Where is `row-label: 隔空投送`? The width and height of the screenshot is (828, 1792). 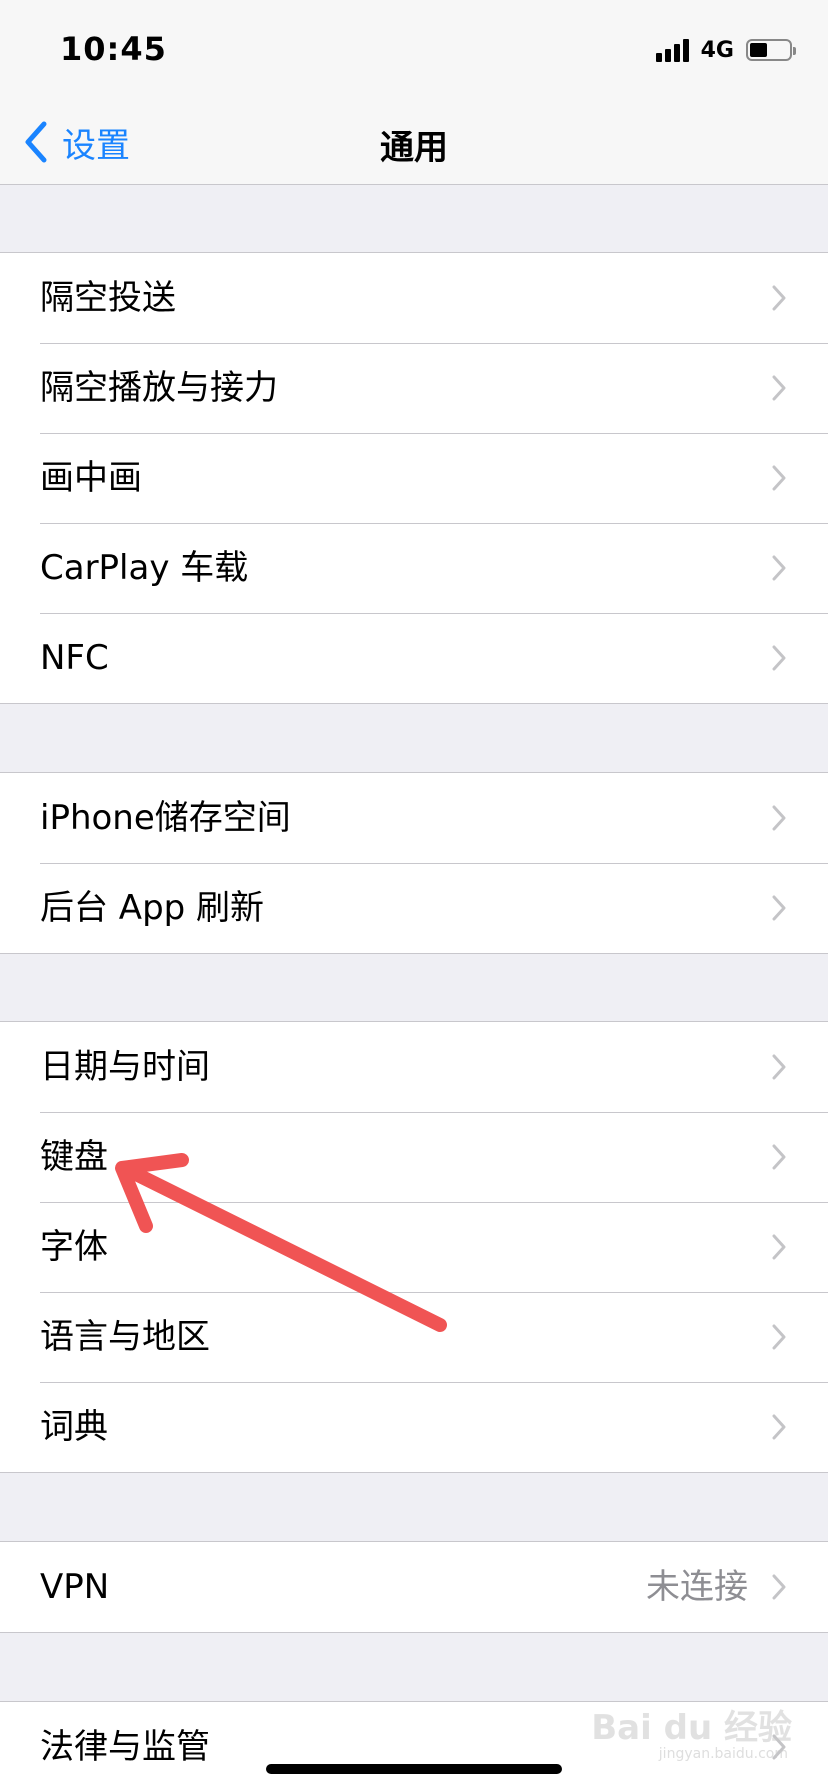 row-label: 隔空投送 is located at coordinates (108, 298).